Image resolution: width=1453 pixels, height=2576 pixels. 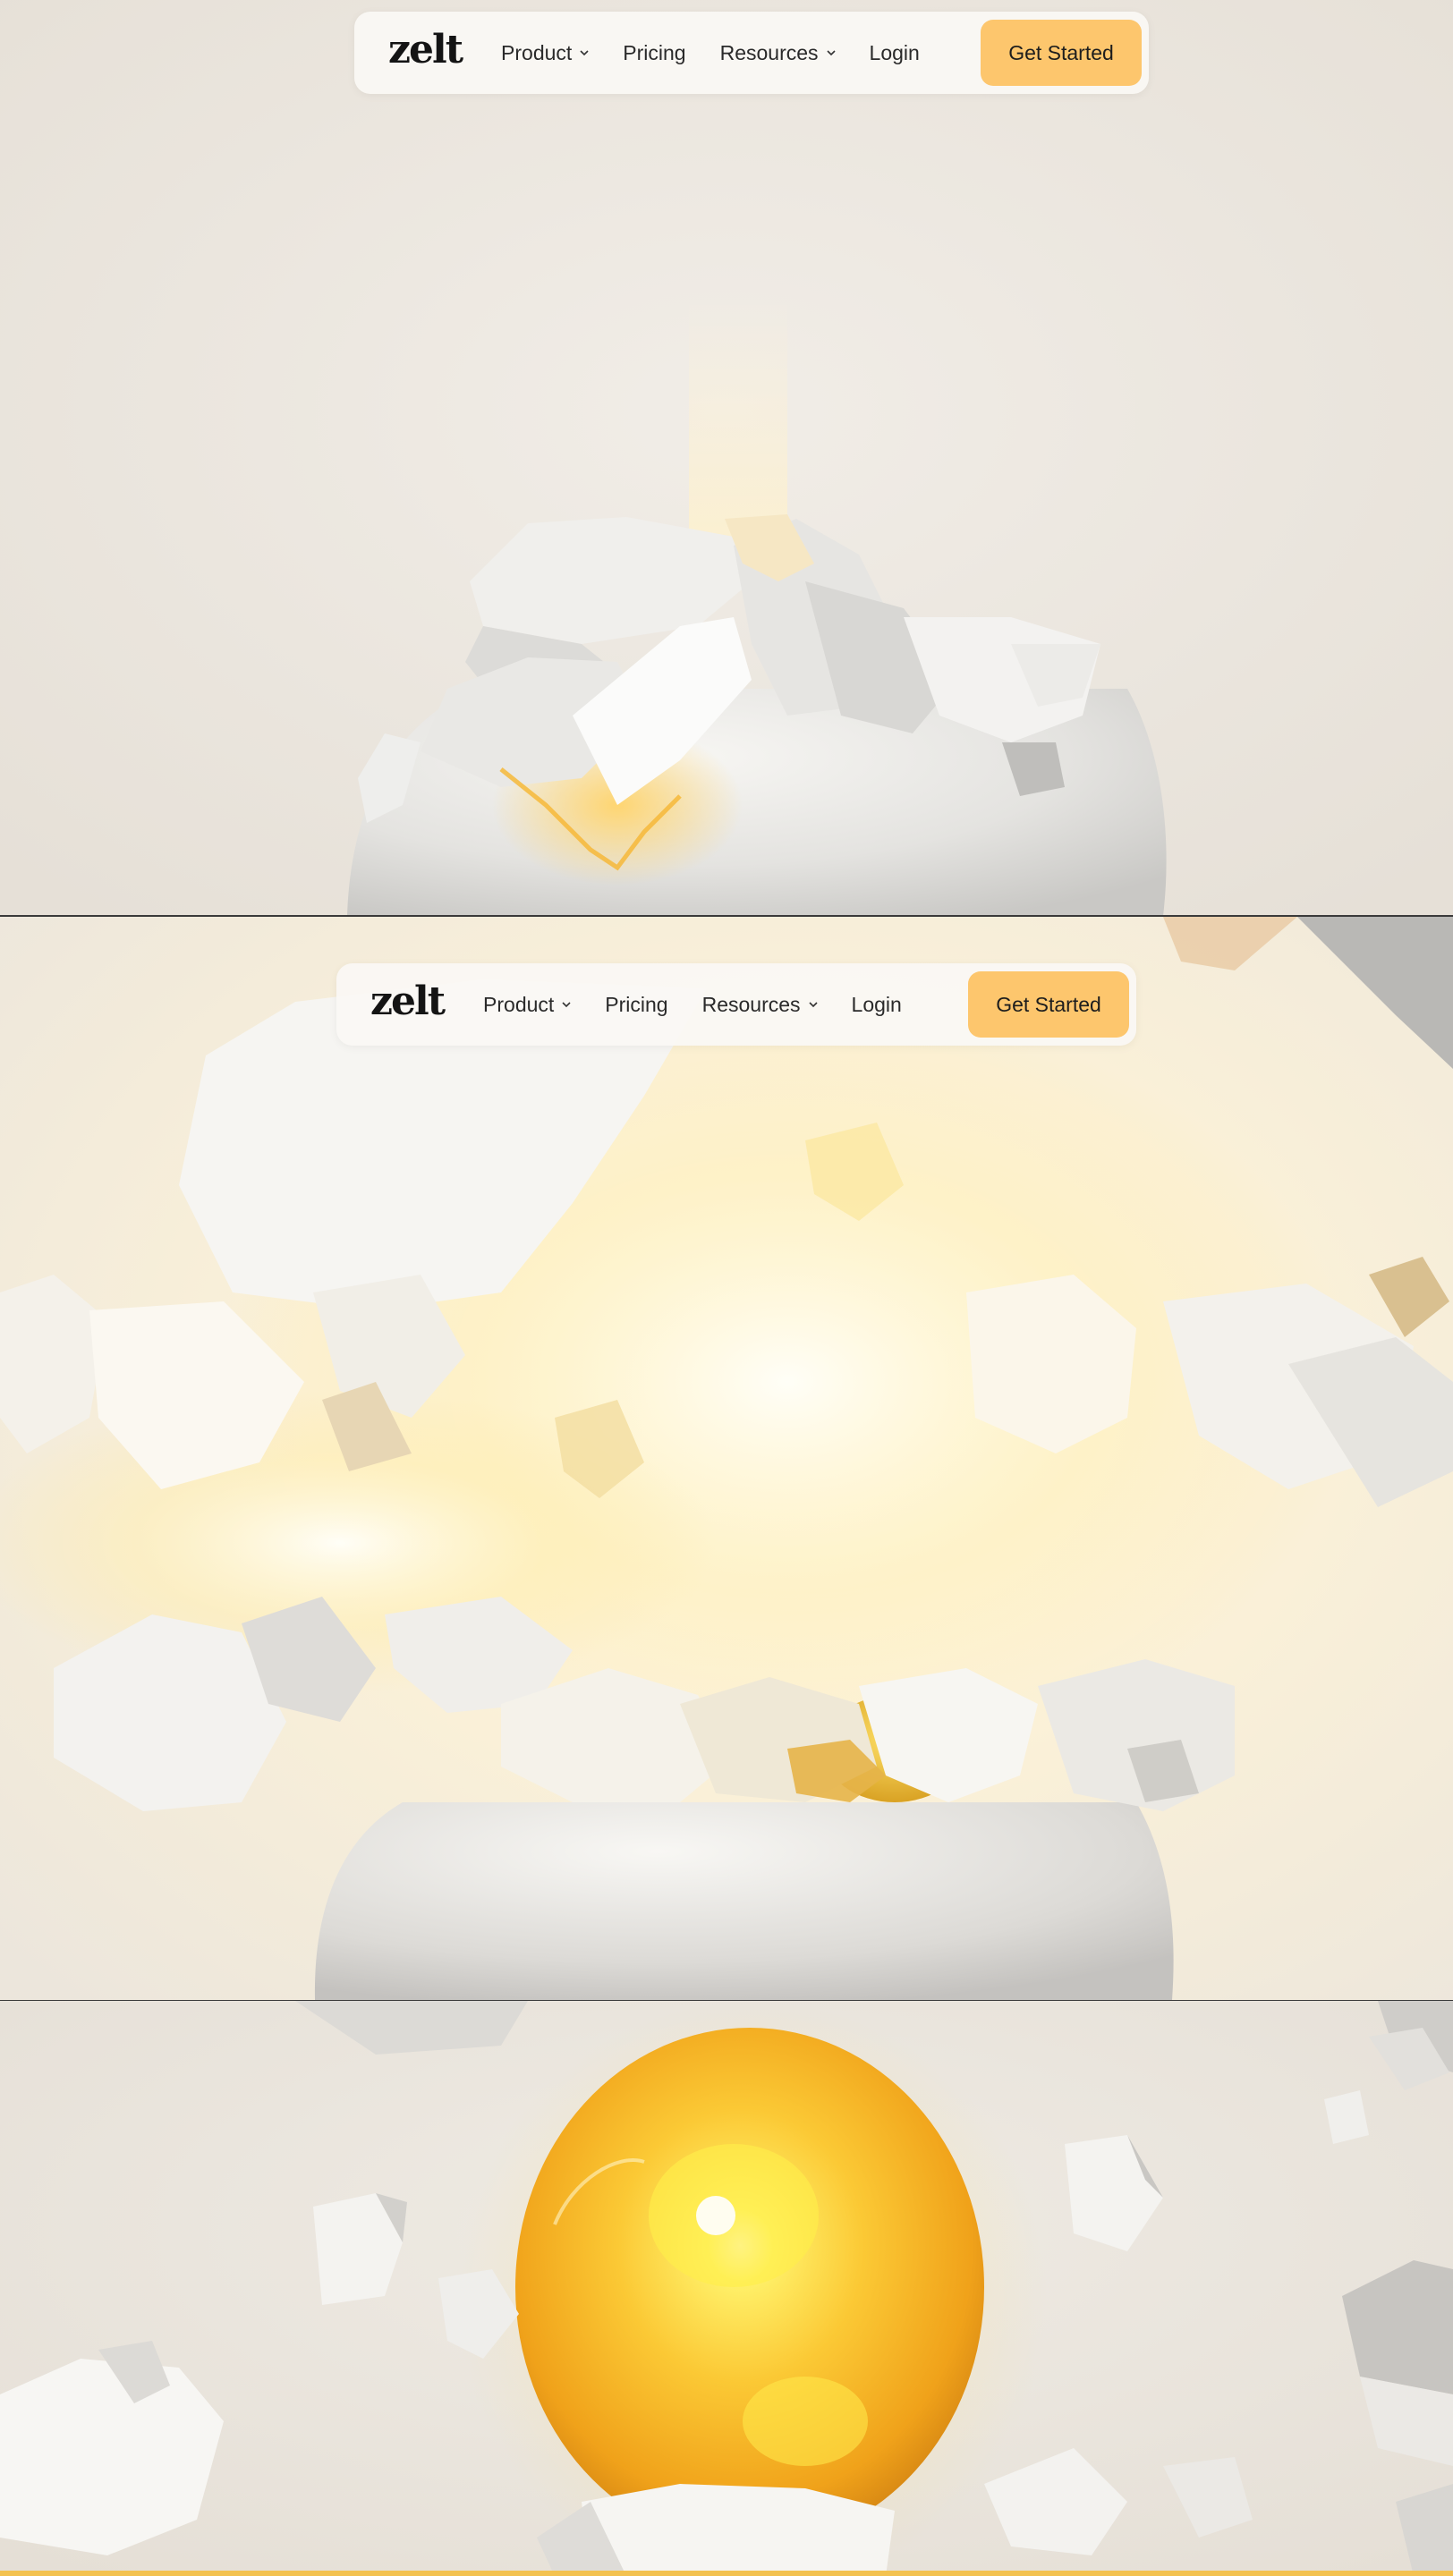 I want to click on bottom-accent-strip, so click(x=726, y=2573).